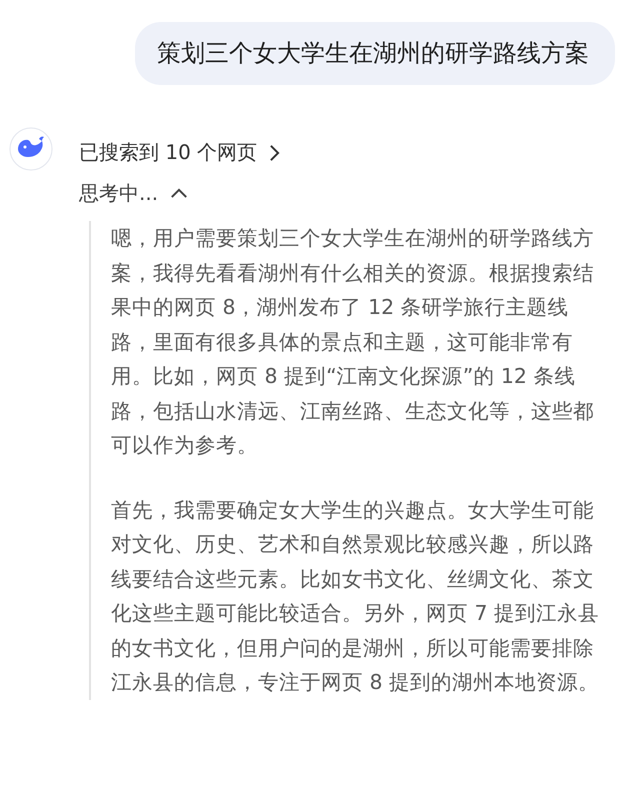 This screenshot has width=641, height=792. What do you see at coordinates (31, 149) in the screenshot?
I see `whale-avatar-icon` at bounding box center [31, 149].